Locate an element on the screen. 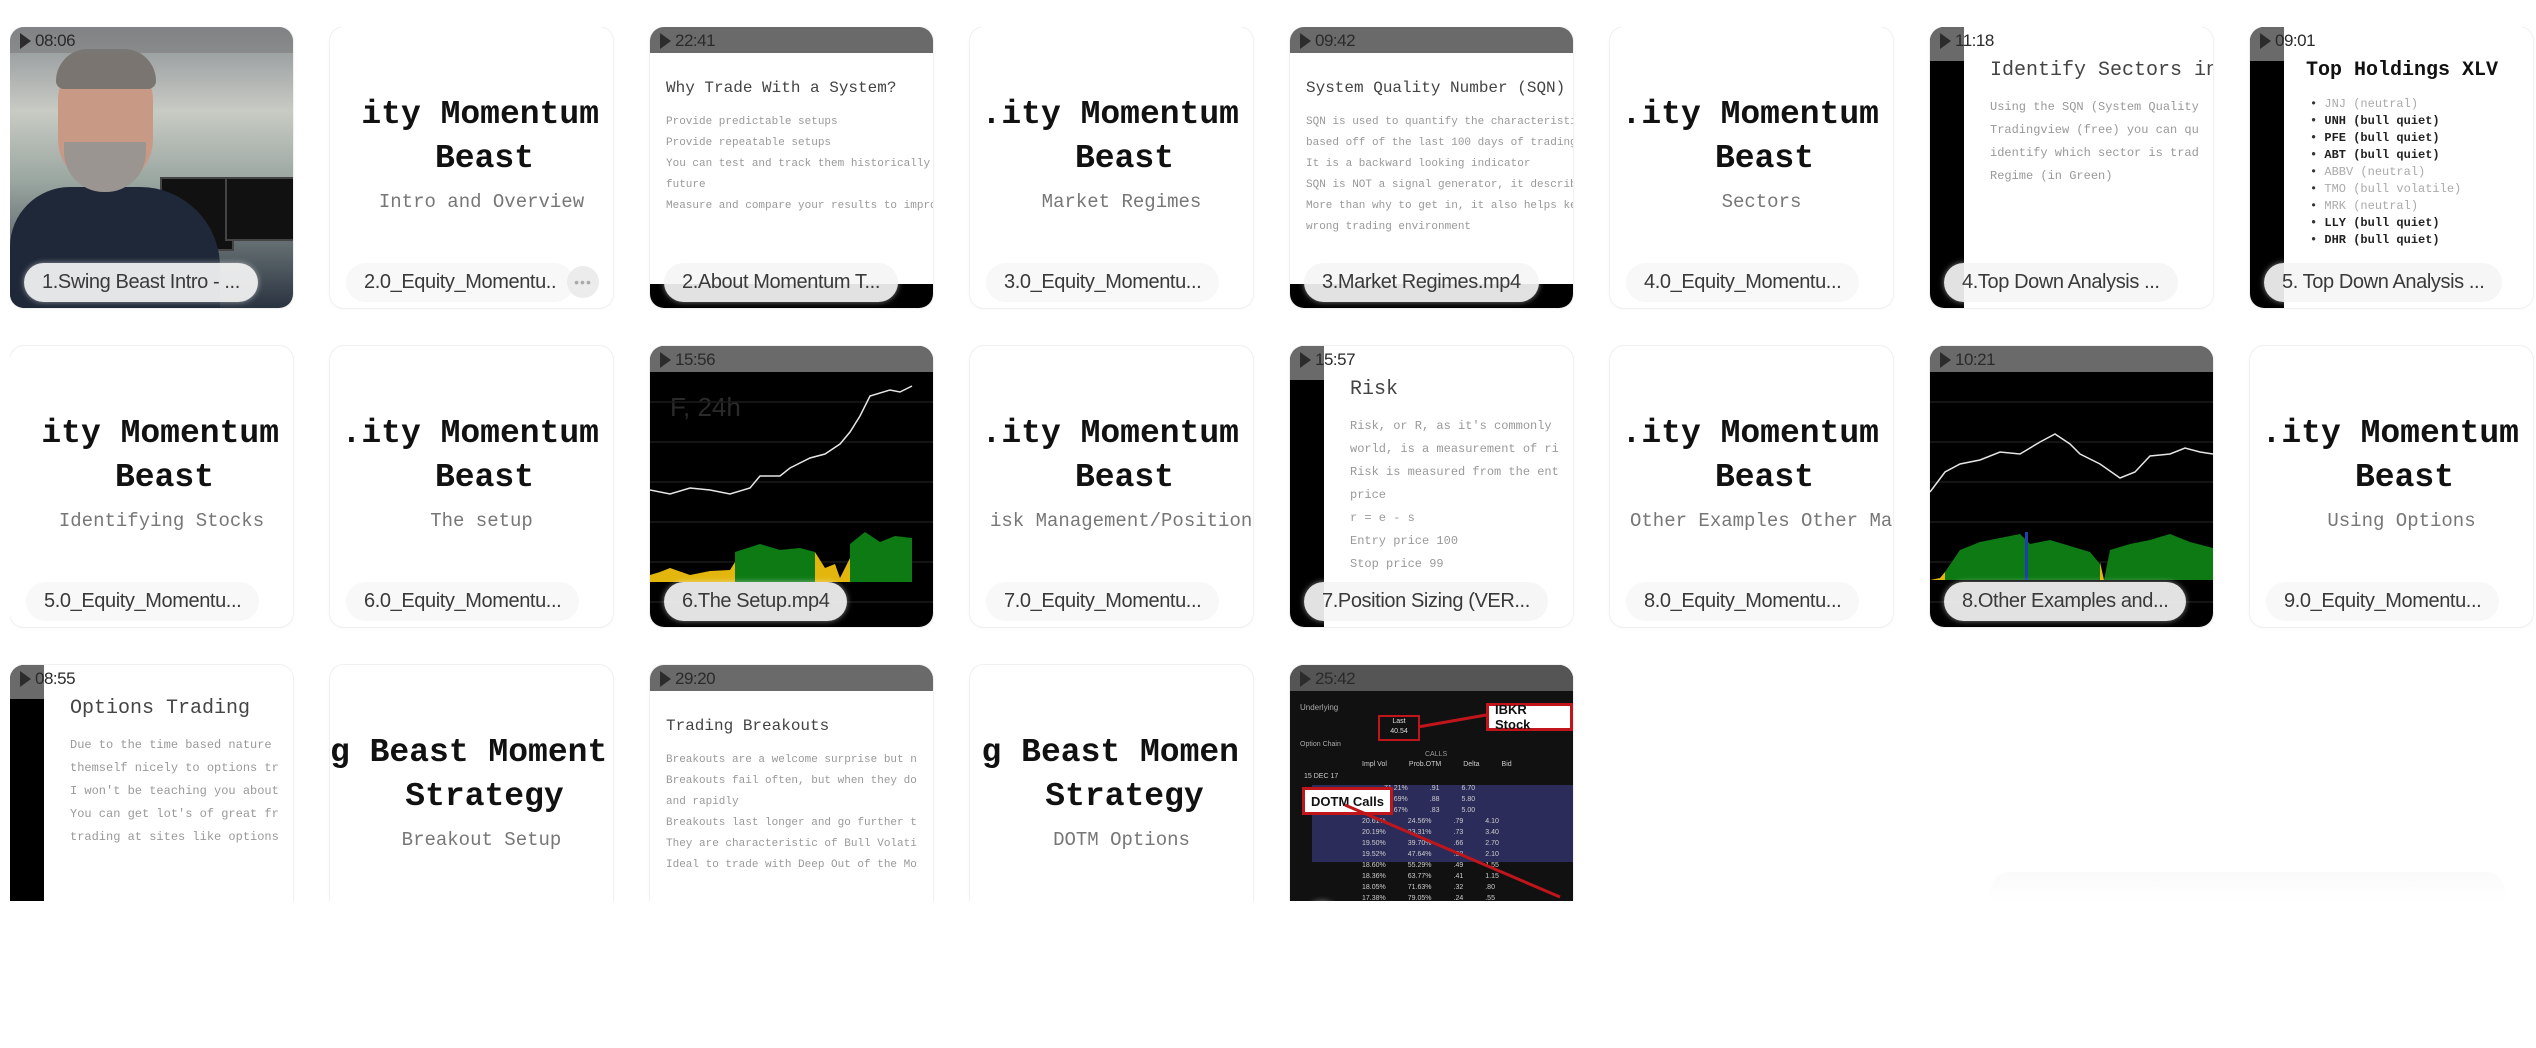  slide-line: world, is a measurement of ri is located at coordinates (1454, 449).